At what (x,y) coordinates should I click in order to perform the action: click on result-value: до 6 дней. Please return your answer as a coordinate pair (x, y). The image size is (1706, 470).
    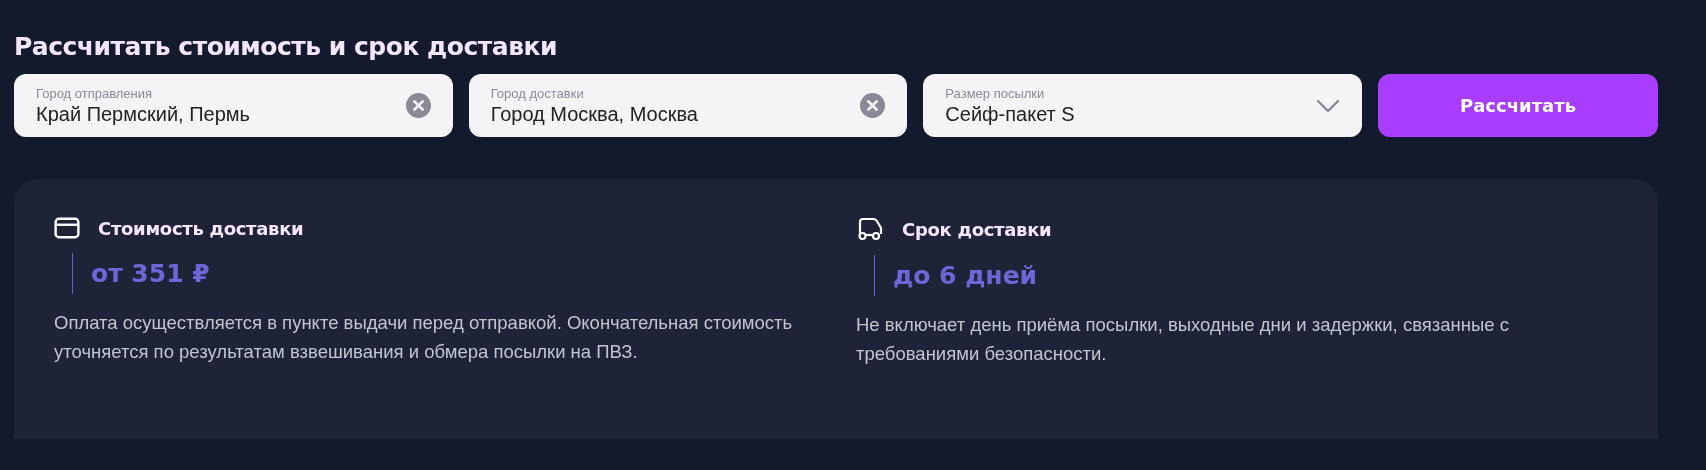
    Looking at the image, I should click on (965, 275).